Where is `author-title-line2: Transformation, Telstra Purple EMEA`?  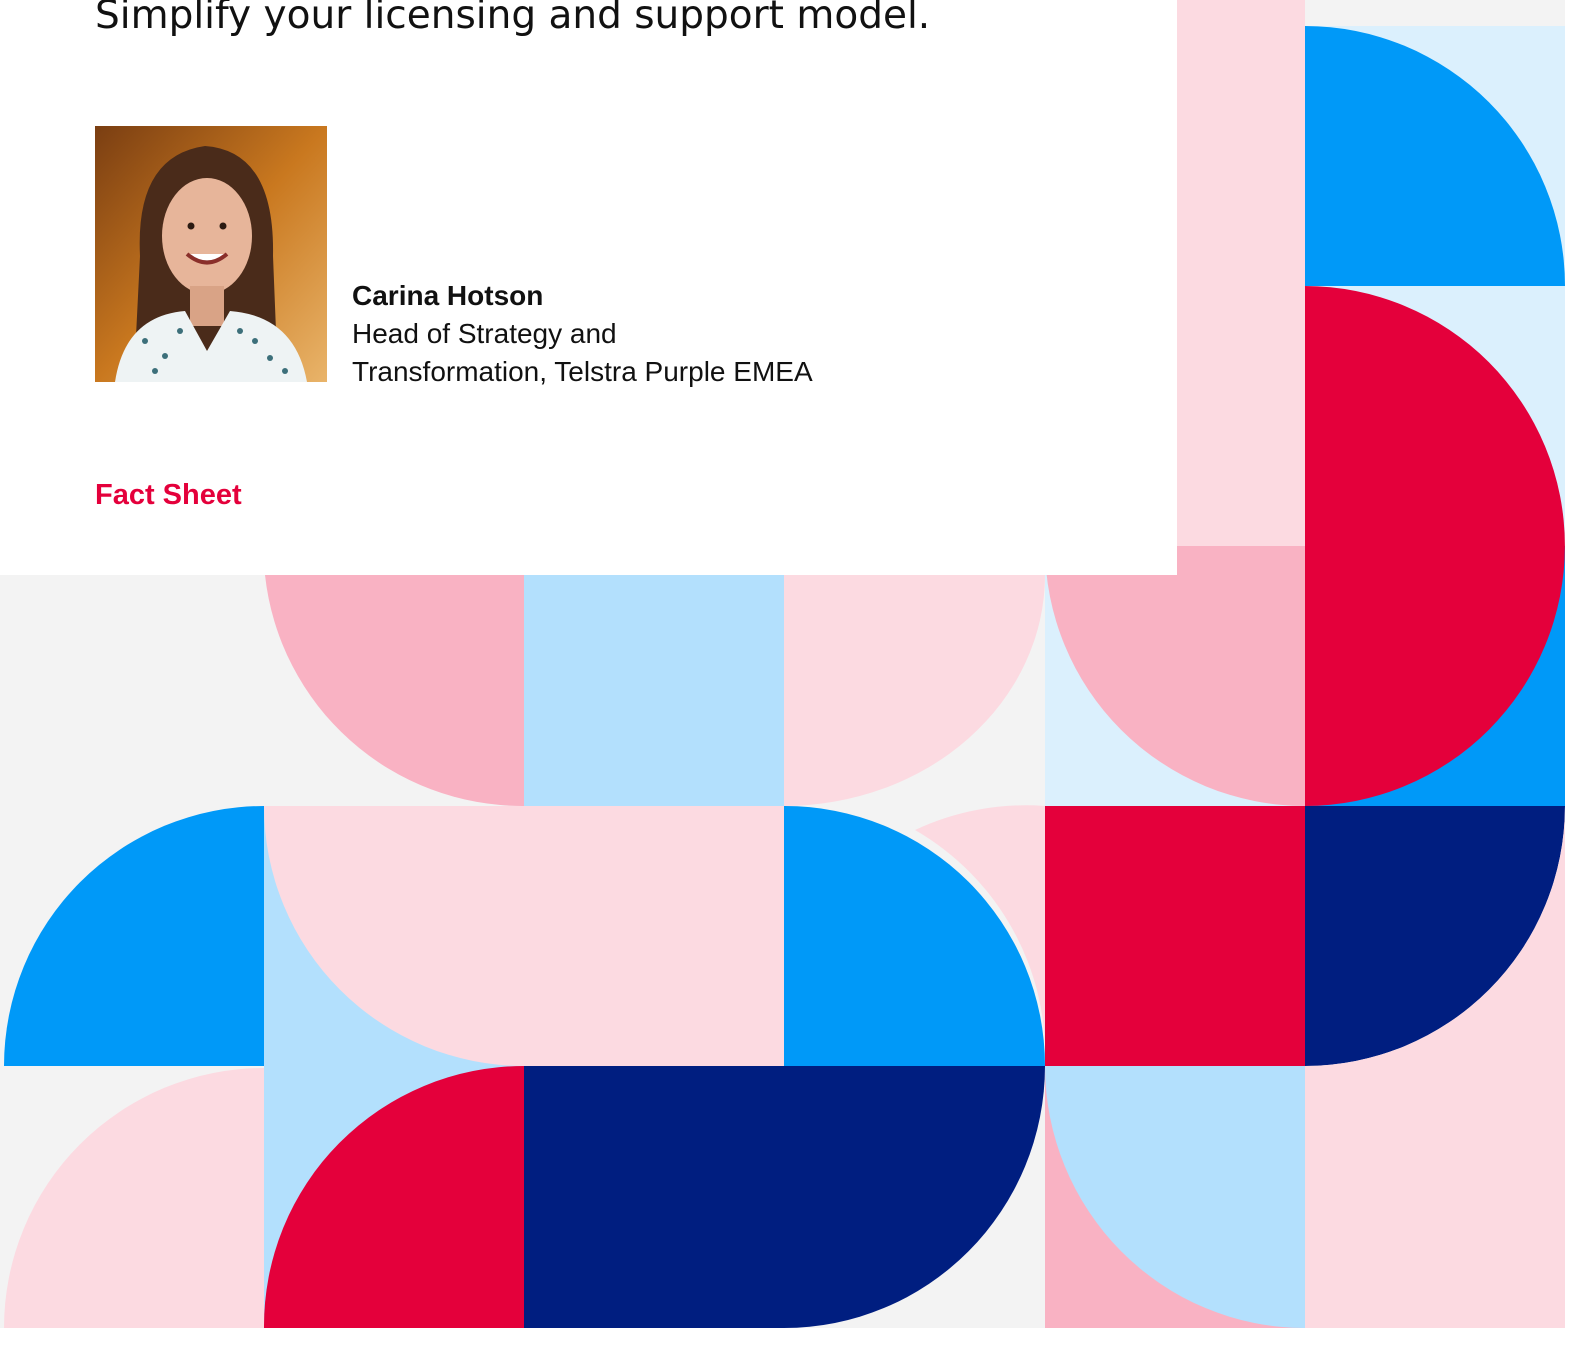 author-title-line2: Transformation, Telstra Purple EMEA is located at coordinates (582, 371).